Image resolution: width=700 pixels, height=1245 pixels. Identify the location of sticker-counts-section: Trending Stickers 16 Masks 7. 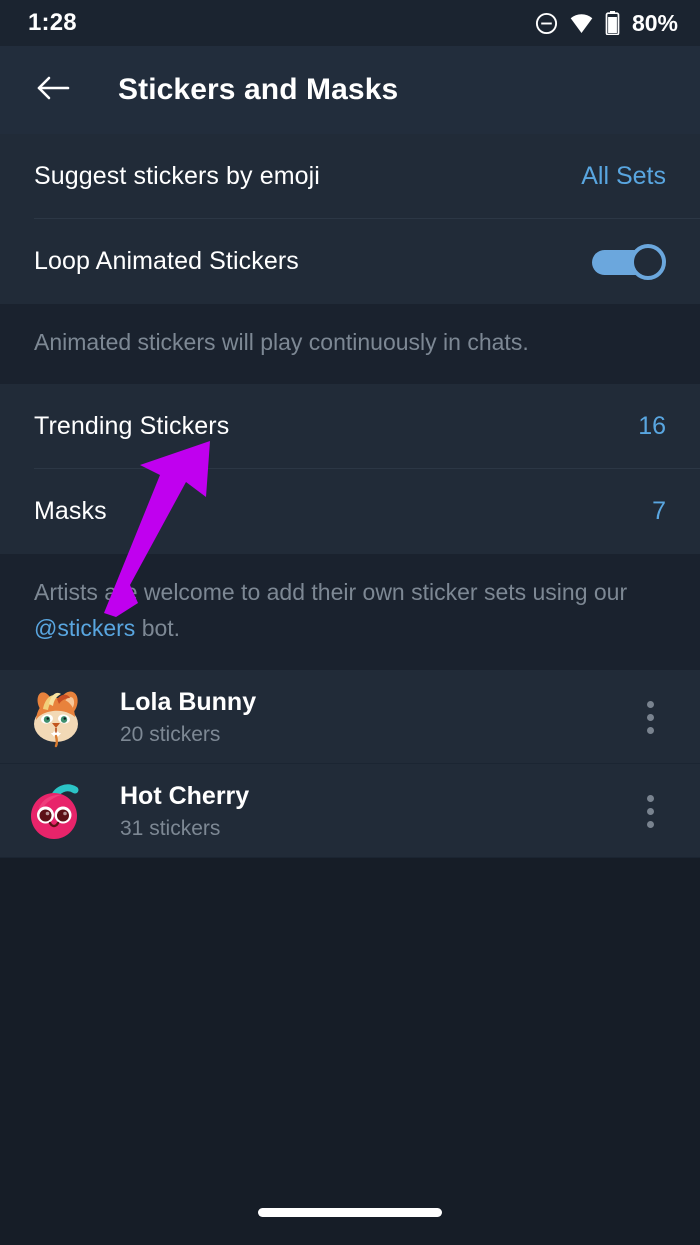
(350, 469).